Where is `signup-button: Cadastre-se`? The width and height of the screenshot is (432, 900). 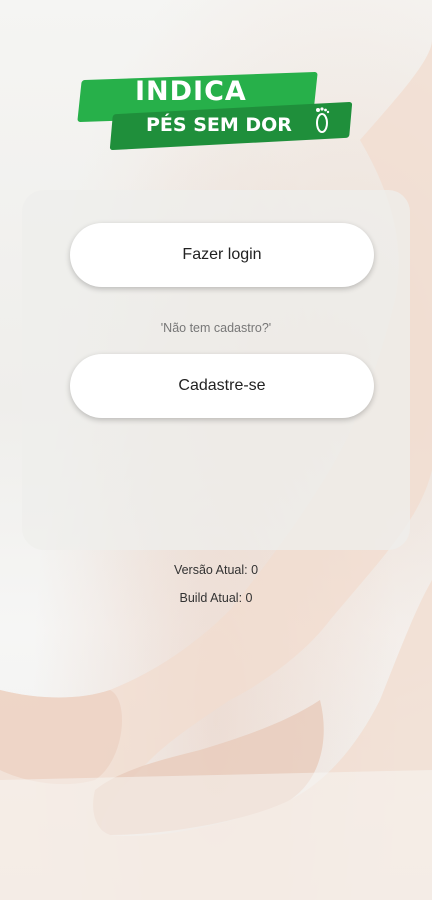
signup-button: Cadastre-se is located at coordinates (222, 386).